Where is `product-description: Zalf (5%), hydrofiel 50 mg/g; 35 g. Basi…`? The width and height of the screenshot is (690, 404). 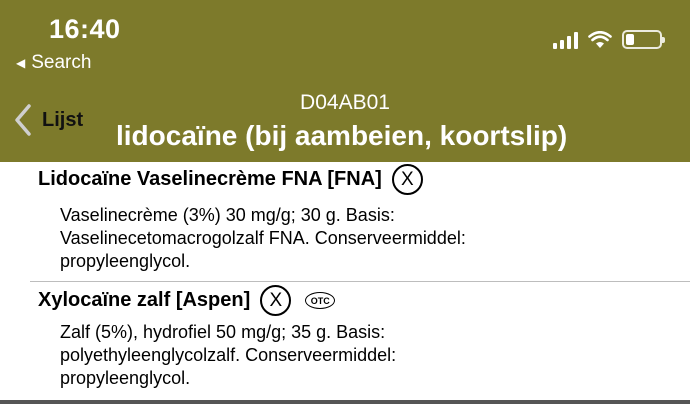
product-description: Zalf (5%), hydrofiel 50 mg/g; 35 g. Basi… is located at coordinates (228, 355).